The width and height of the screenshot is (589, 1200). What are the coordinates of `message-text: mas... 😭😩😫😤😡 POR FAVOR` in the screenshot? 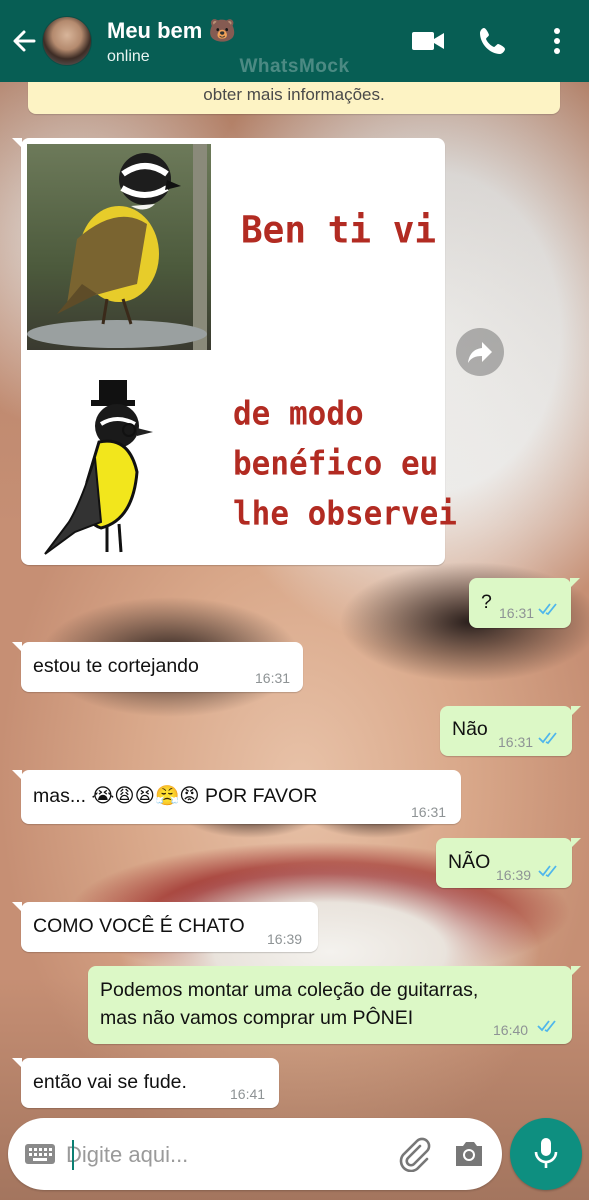 It's located at (175, 796).